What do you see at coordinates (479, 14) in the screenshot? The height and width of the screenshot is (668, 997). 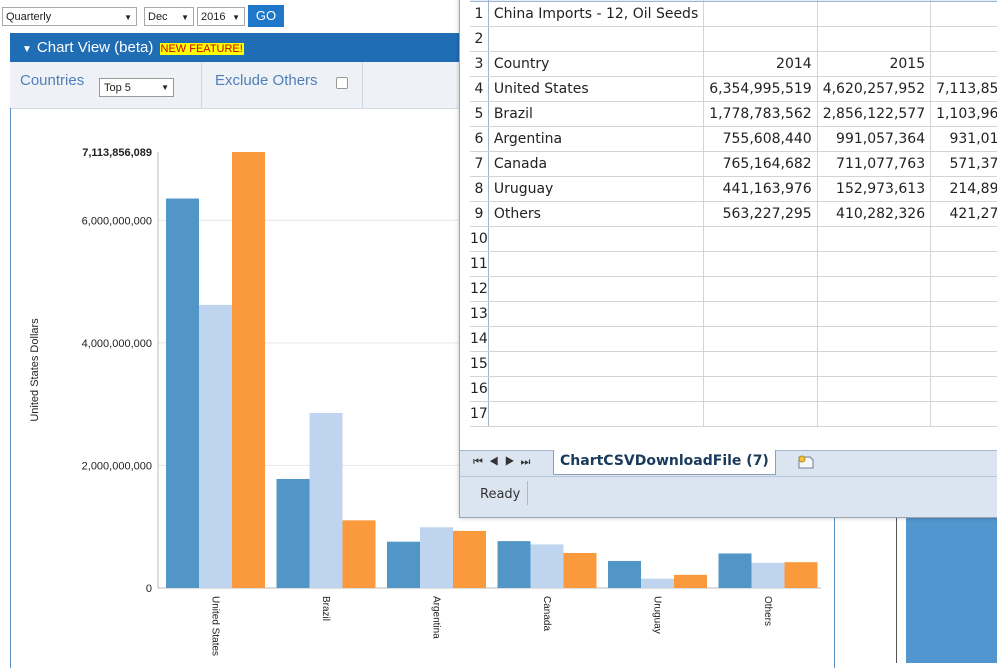 I see `row-header: 1` at bounding box center [479, 14].